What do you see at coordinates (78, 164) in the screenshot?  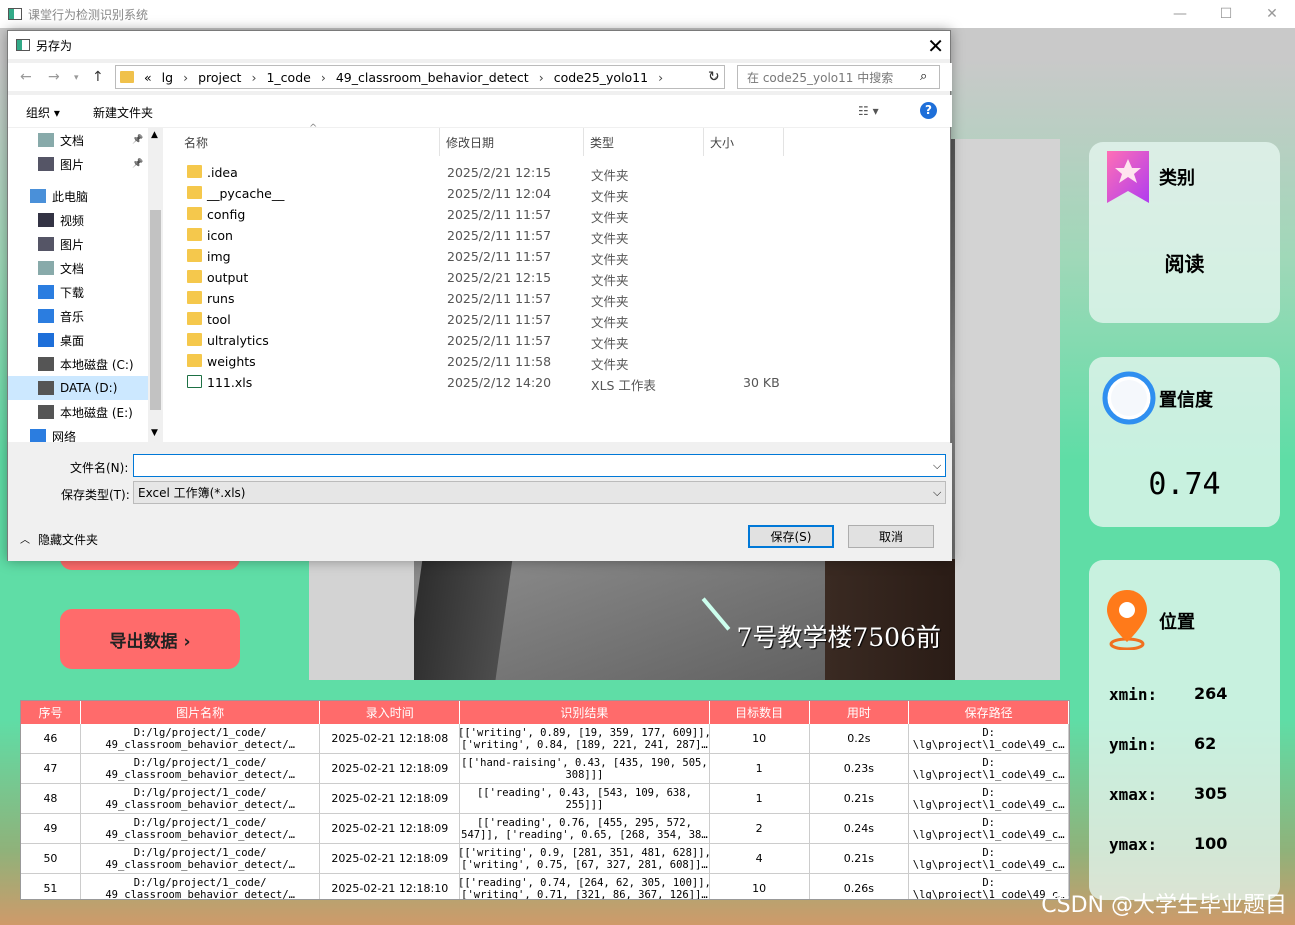 I see `nav-item-picture: 图片 📌` at bounding box center [78, 164].